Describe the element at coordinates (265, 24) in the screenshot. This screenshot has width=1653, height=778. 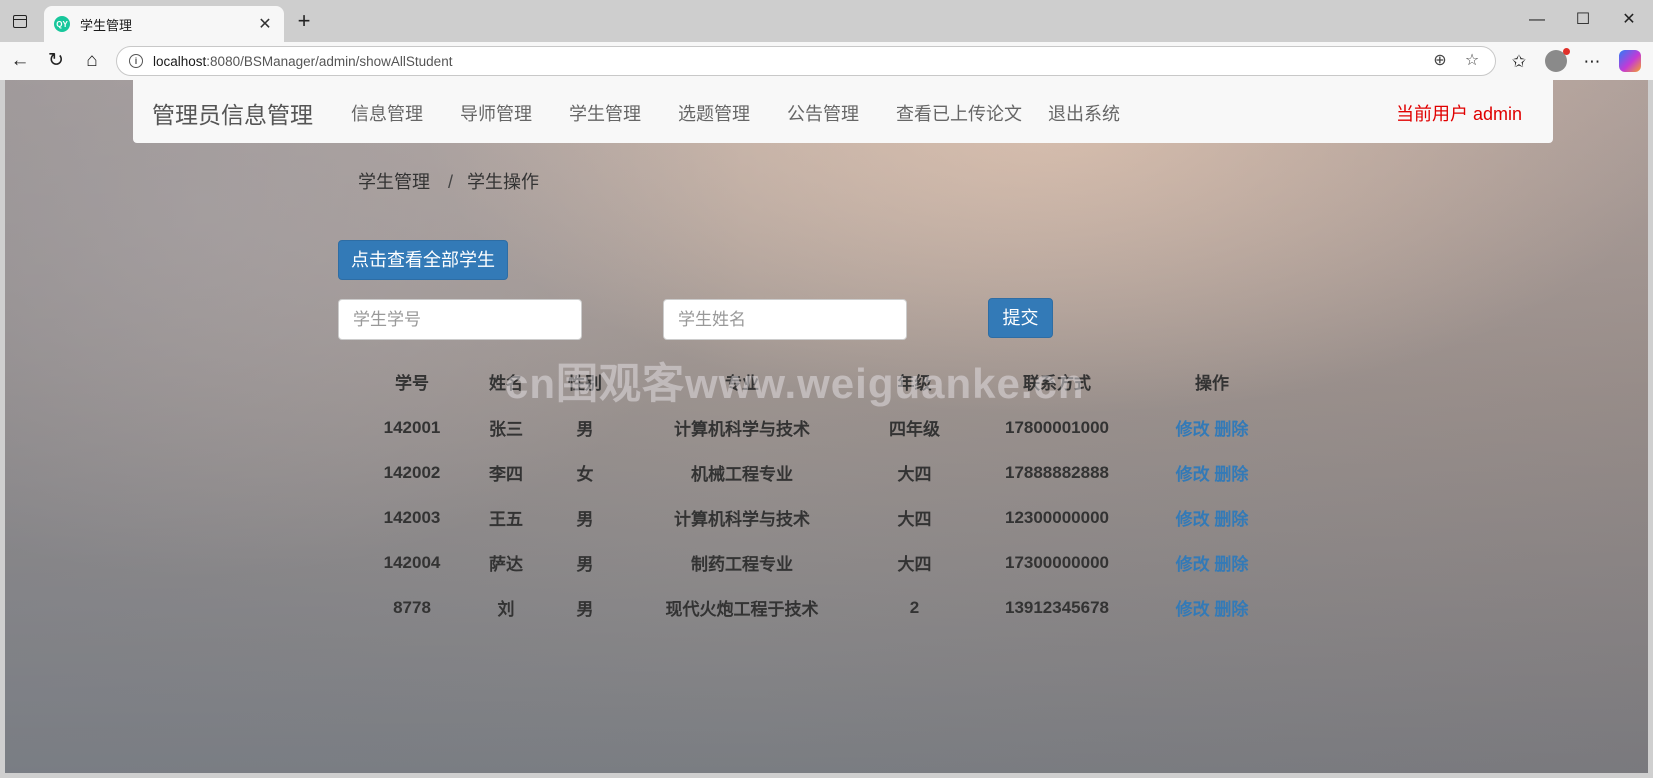
I see `tab-close-icon: ✕` at that location.